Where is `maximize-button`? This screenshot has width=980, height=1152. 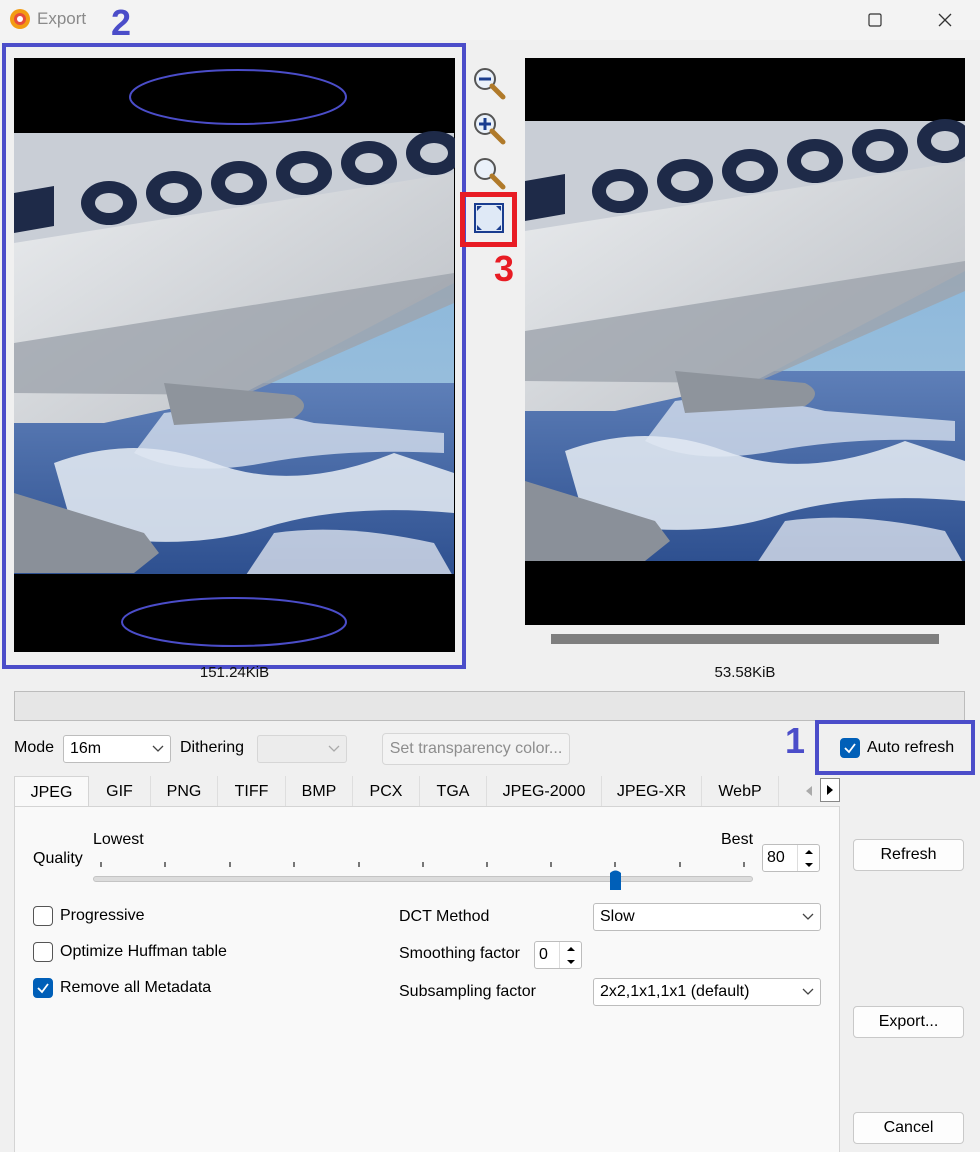 maximize-button is located at coordinates (875, 20).